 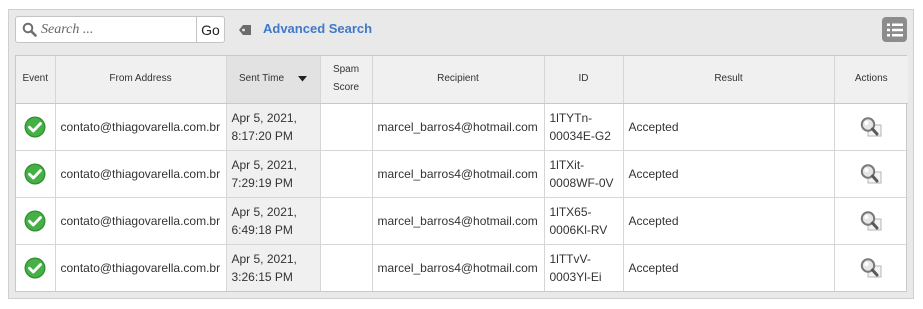 What do you see at coordinates (245, 30) in the screenshot?
I see `tag-icon` at bounding box center [245, 30].